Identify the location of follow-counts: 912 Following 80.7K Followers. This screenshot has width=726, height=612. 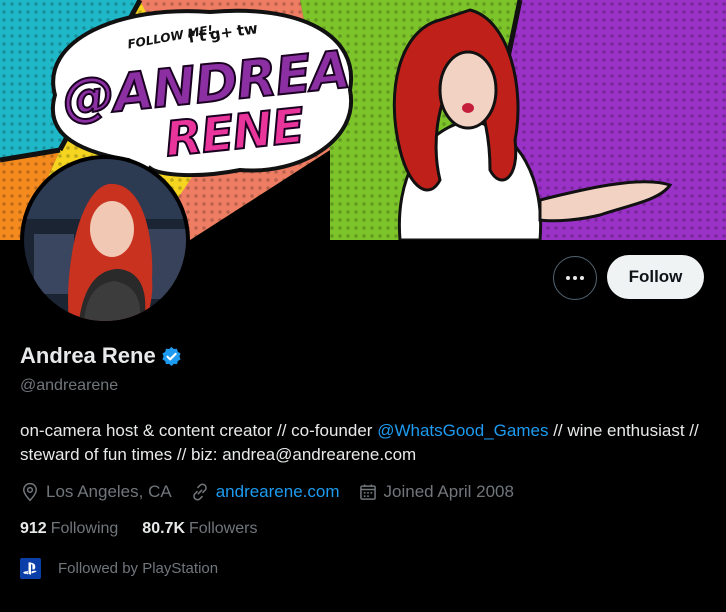
(150, 529).